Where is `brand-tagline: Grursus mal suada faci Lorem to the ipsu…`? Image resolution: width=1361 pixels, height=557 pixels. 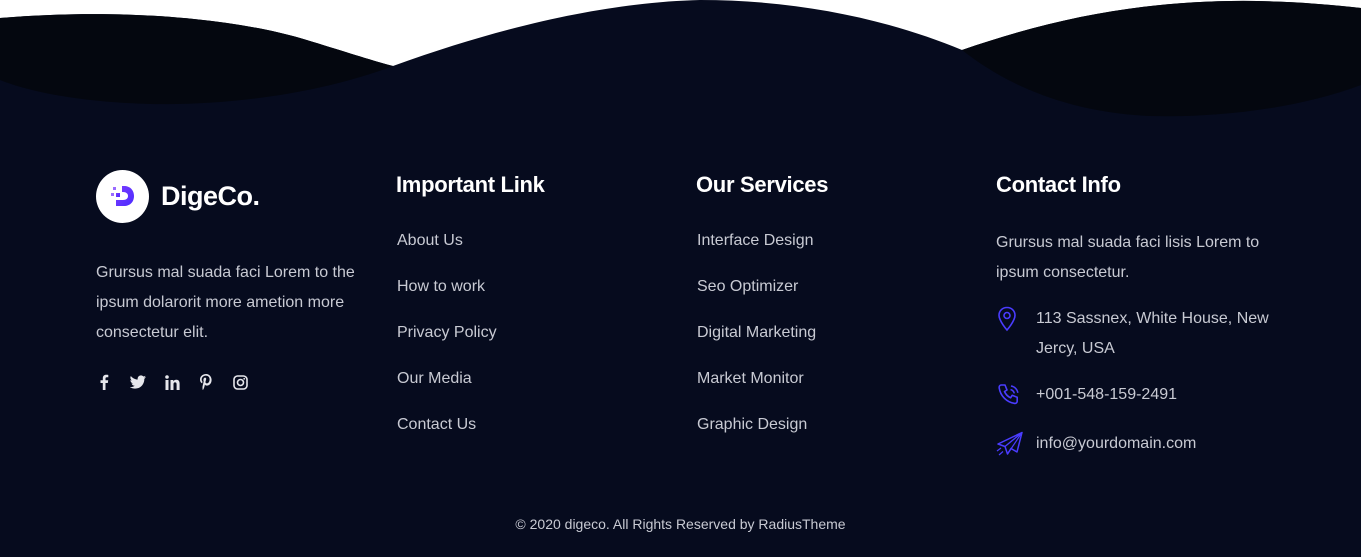 brand-tagline: Grursus mal suada faci Lorem to the ipsu… is located at coordinates (225, 302).